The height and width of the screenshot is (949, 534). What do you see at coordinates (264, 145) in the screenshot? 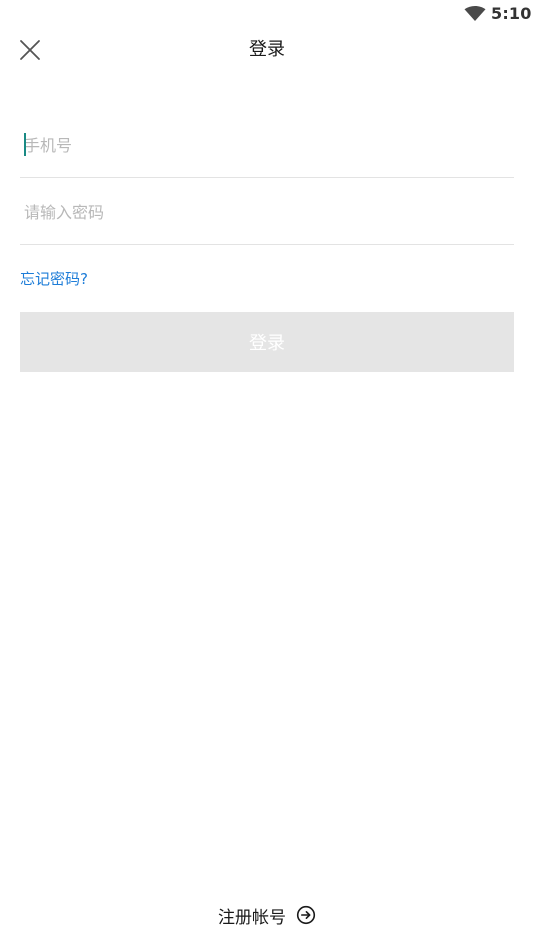
I see `phone-input` at bounding box center [264, 145].